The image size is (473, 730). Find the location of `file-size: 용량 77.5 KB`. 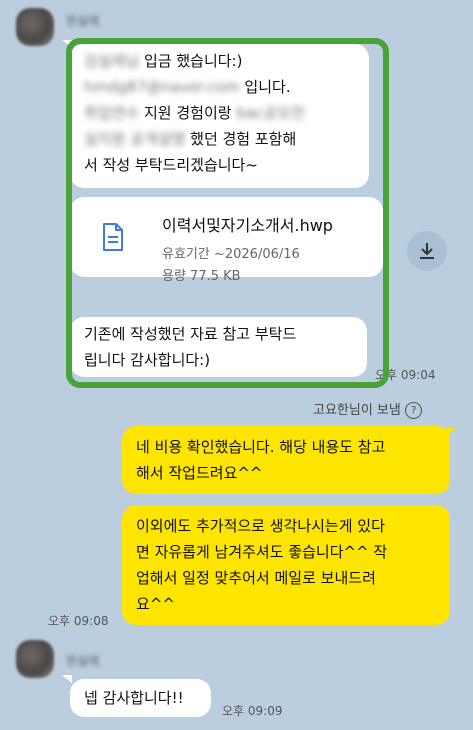

file-size: 용량 77.5 KB is located at coordinates (201, 276).